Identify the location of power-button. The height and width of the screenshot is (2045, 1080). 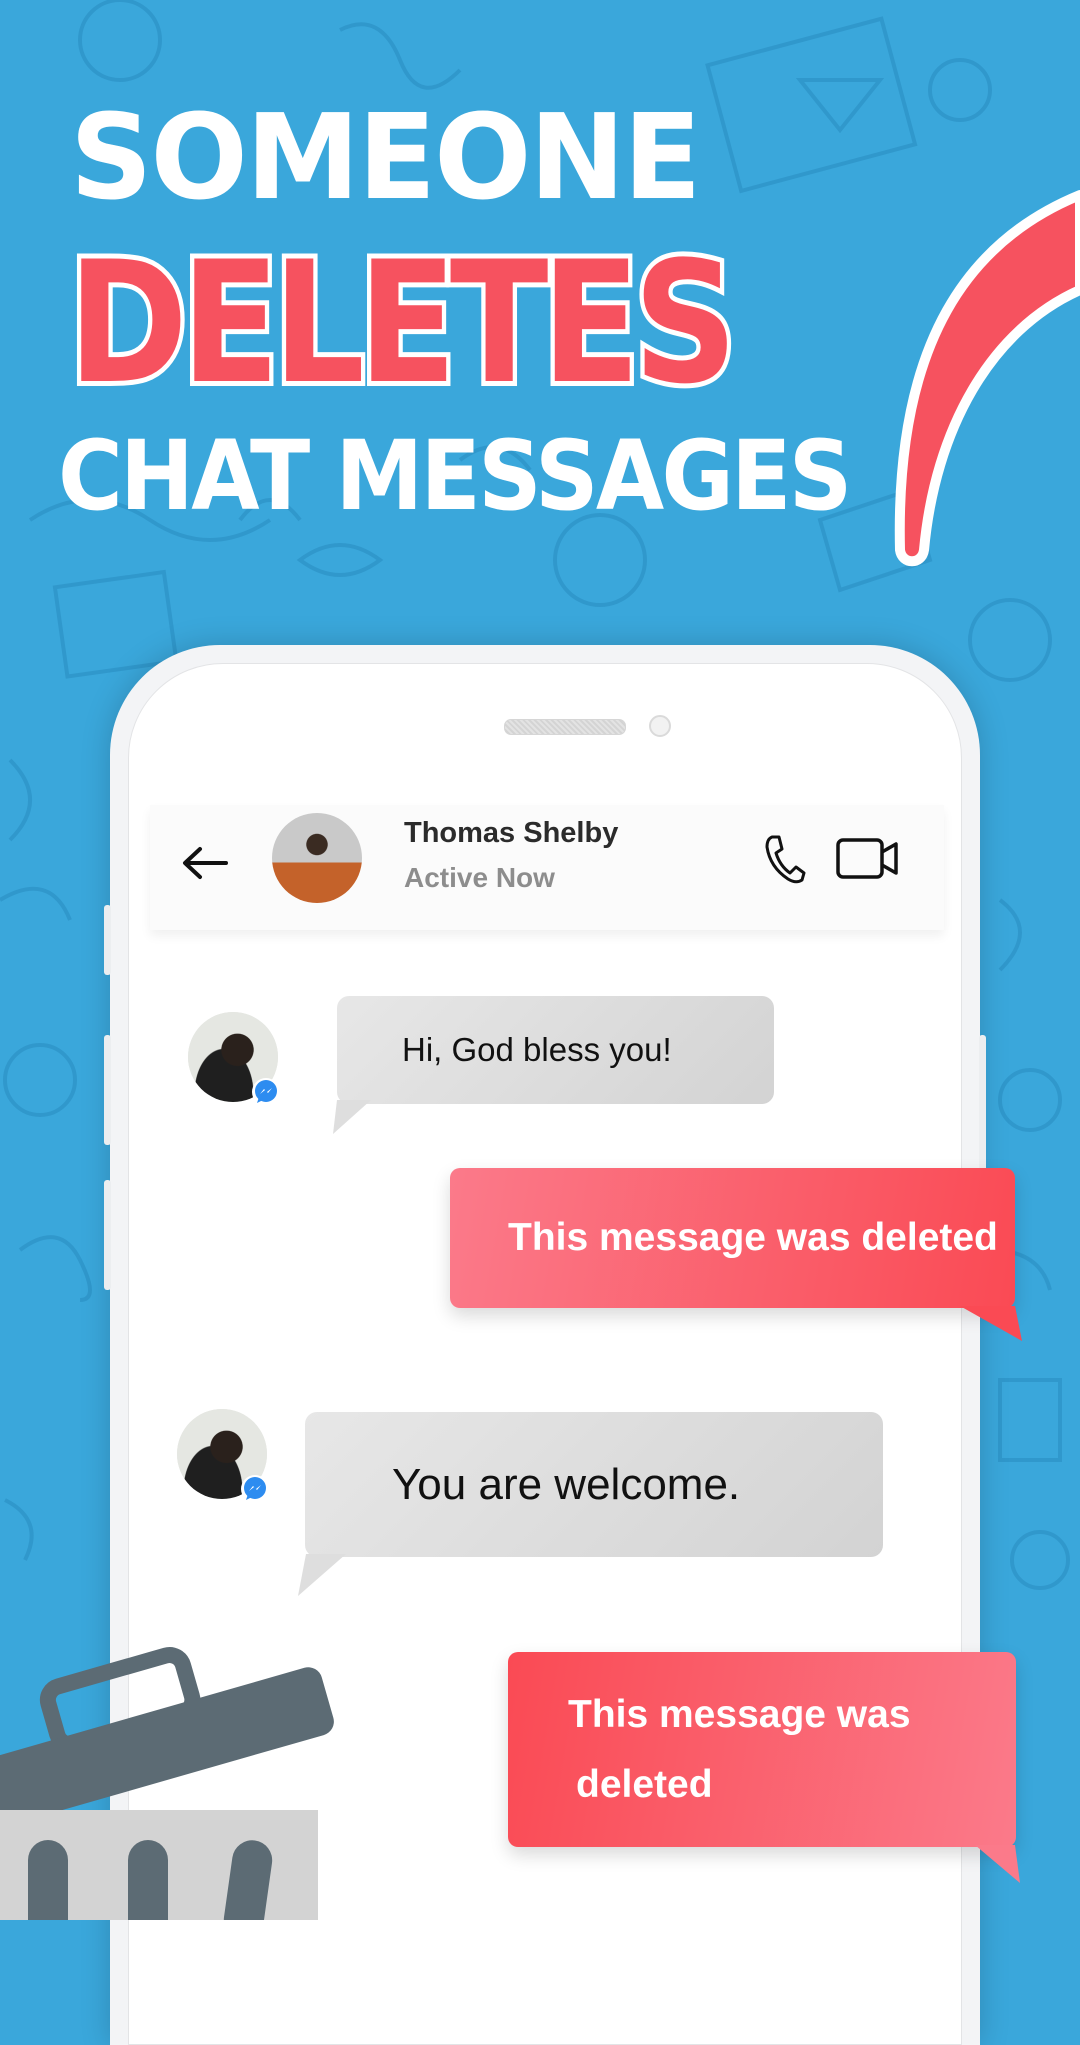
(982, 1105).